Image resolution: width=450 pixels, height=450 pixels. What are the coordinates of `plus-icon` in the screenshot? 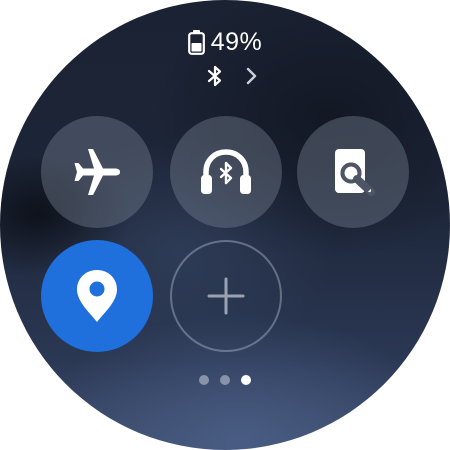 It's located at (226, 296).